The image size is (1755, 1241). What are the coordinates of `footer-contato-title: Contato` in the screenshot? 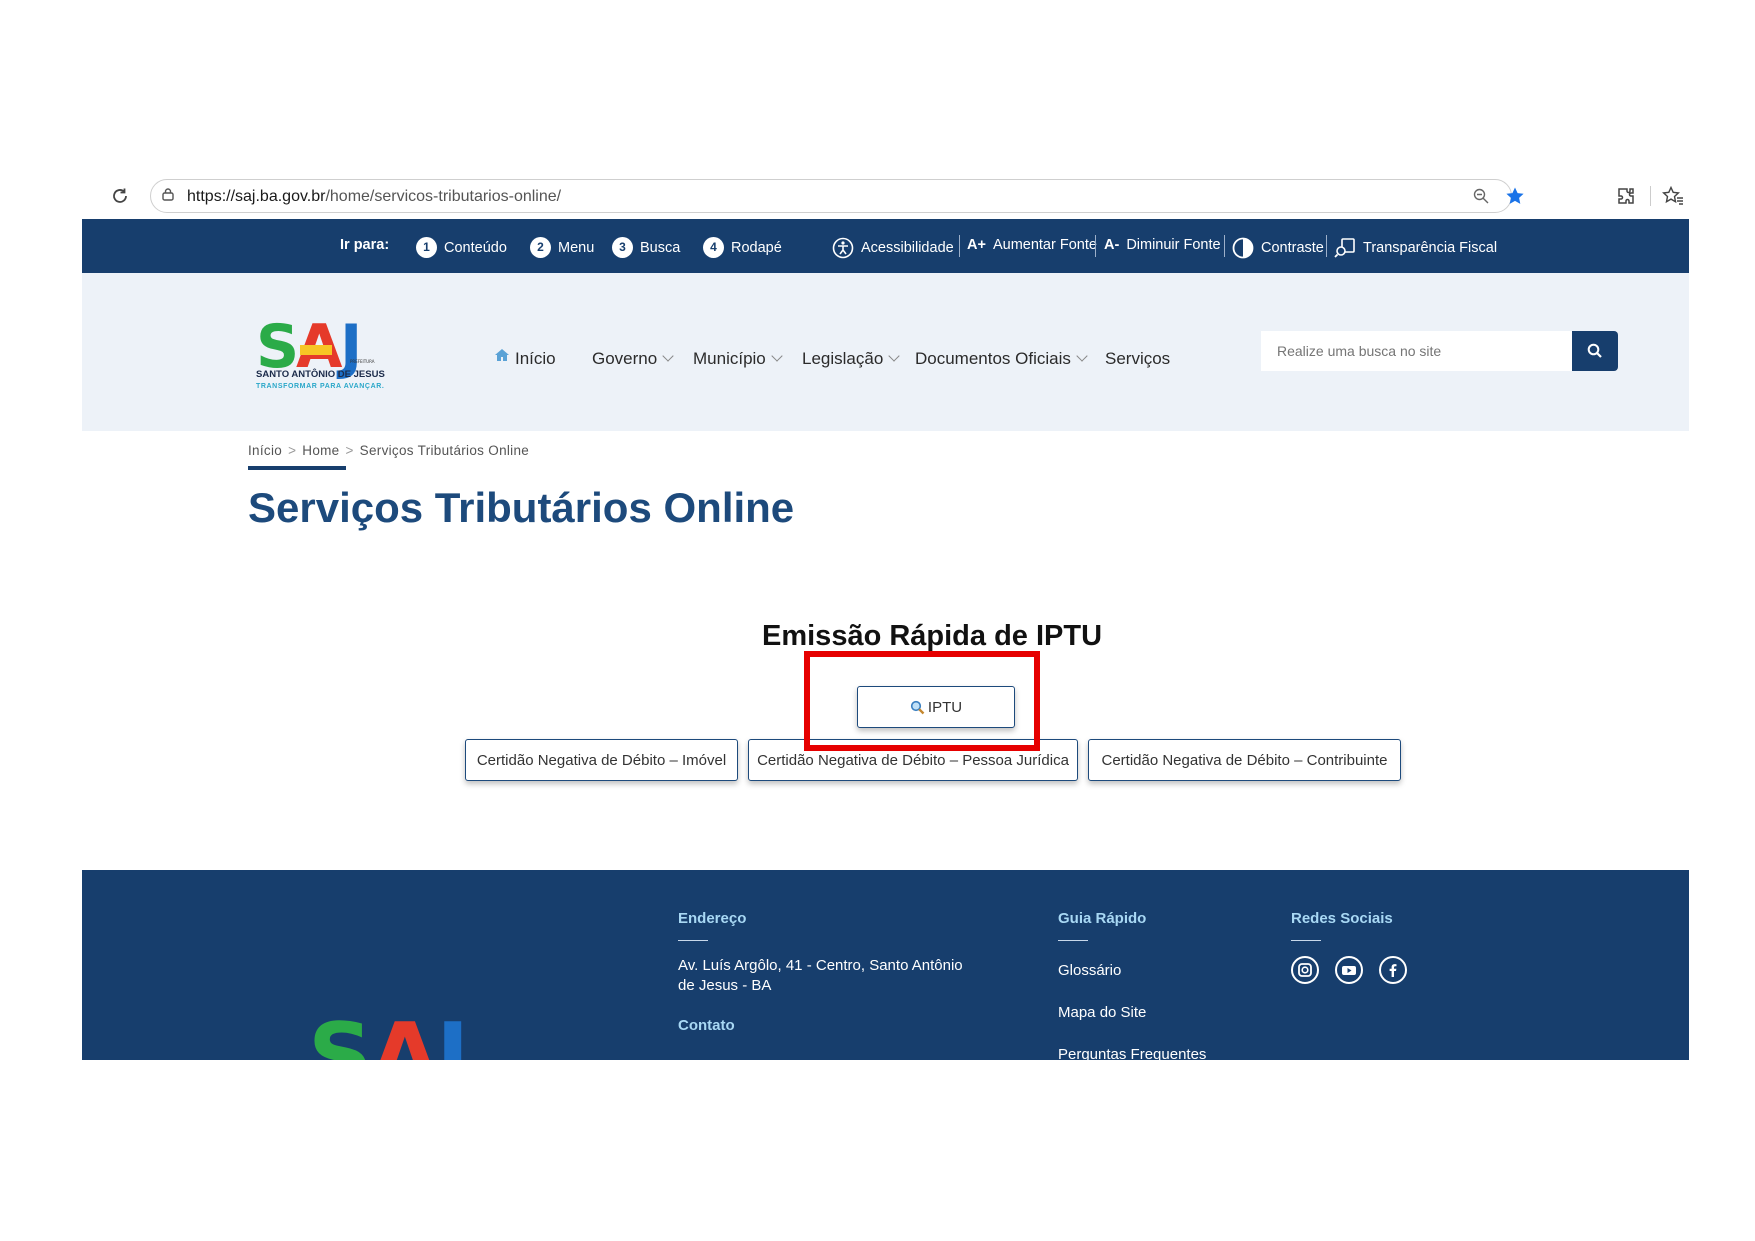 It's located at (706, 1025).